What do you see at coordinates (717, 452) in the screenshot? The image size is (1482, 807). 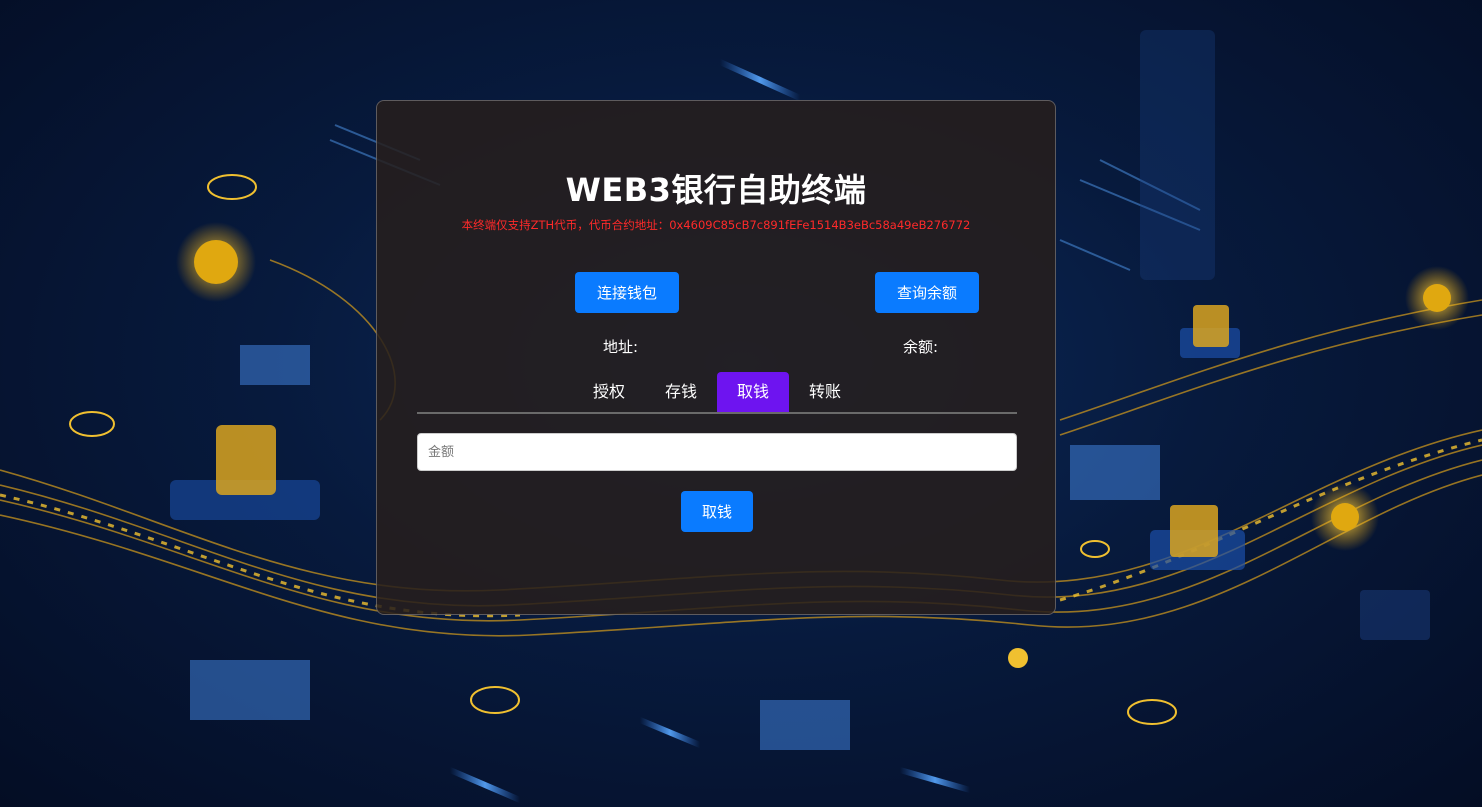 I see `amount-input` at bounding box center [717, 452].